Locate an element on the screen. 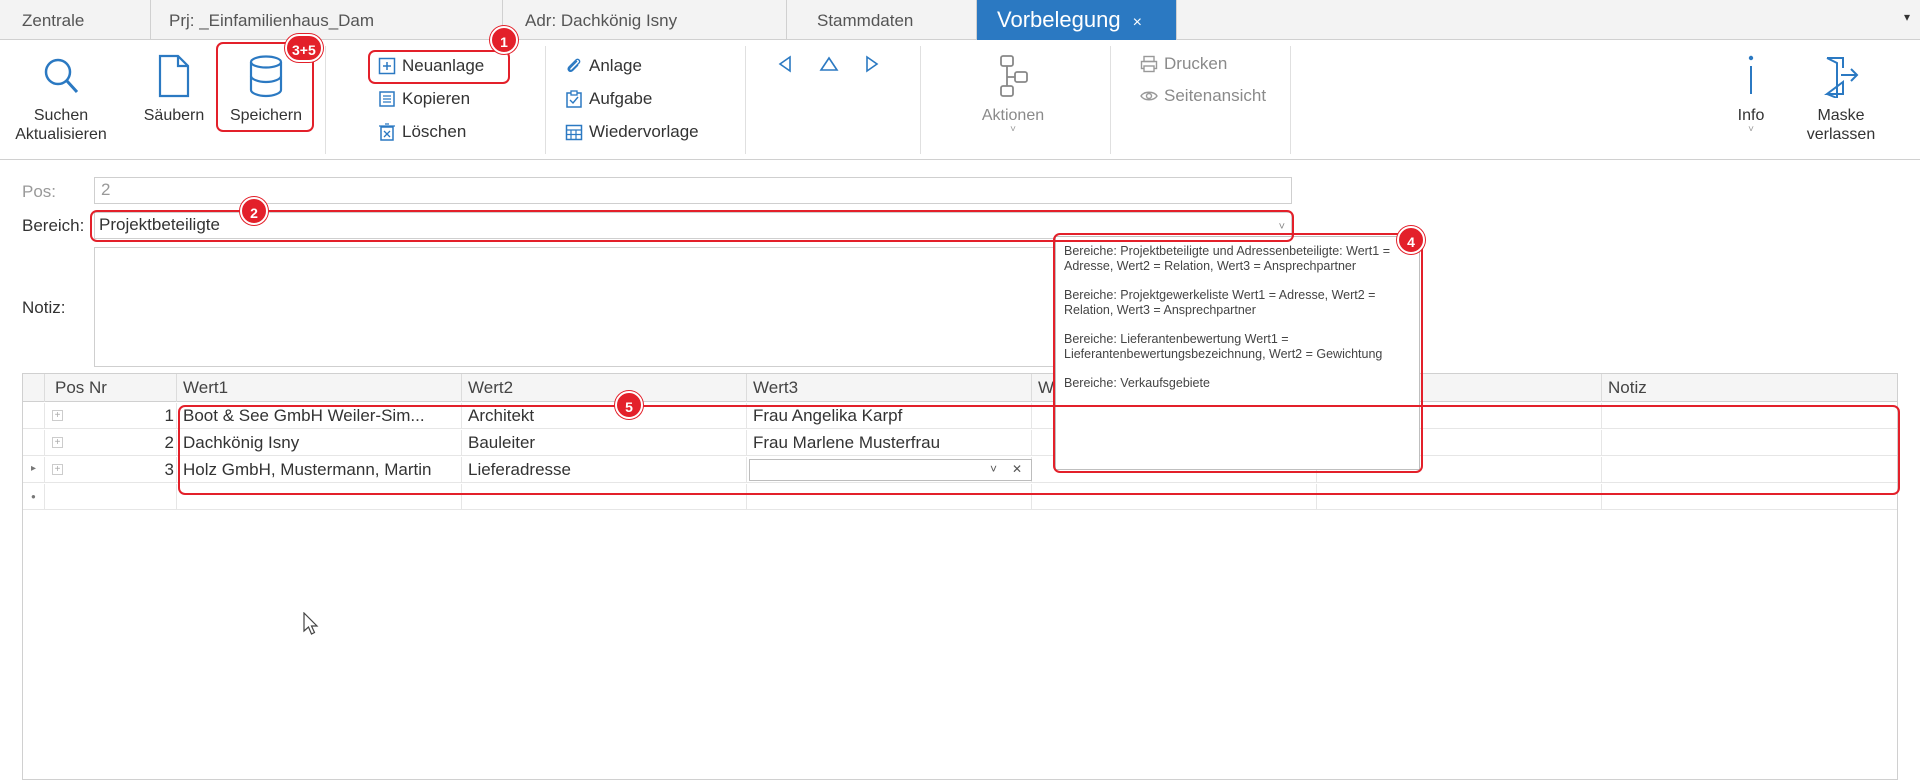 This screenshot has height=780, width=1920. cell-wert3 is located at coordinates (889, 497).